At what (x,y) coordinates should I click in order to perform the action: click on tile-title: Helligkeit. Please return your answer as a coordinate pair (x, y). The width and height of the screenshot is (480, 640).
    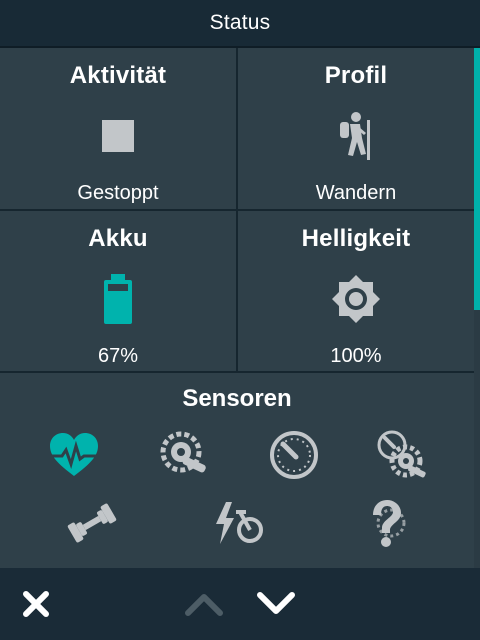
    Looking at the image, I should click on (356, 238).